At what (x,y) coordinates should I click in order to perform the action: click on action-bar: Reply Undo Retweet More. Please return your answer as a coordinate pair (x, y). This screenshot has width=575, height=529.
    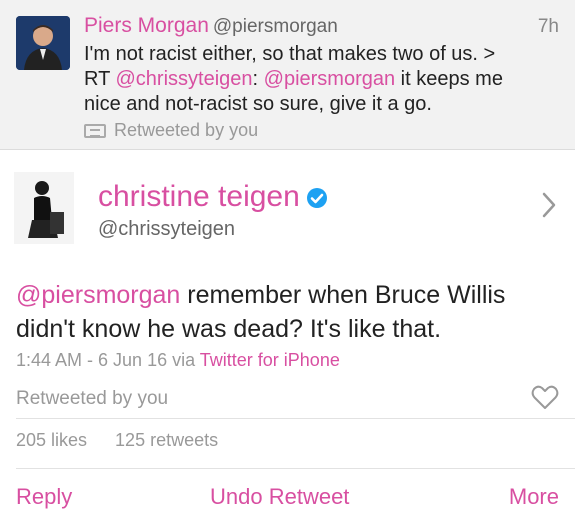
    Looking at the image, I should click on (287, 500).